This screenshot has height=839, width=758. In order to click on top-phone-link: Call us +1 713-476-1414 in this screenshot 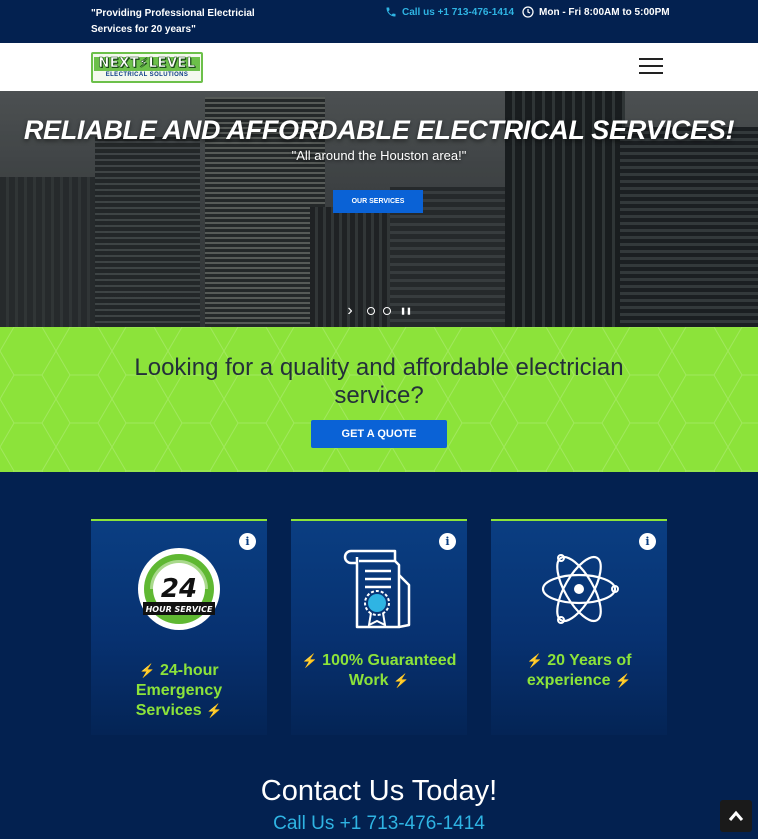, I will do `click(449, 12)`.